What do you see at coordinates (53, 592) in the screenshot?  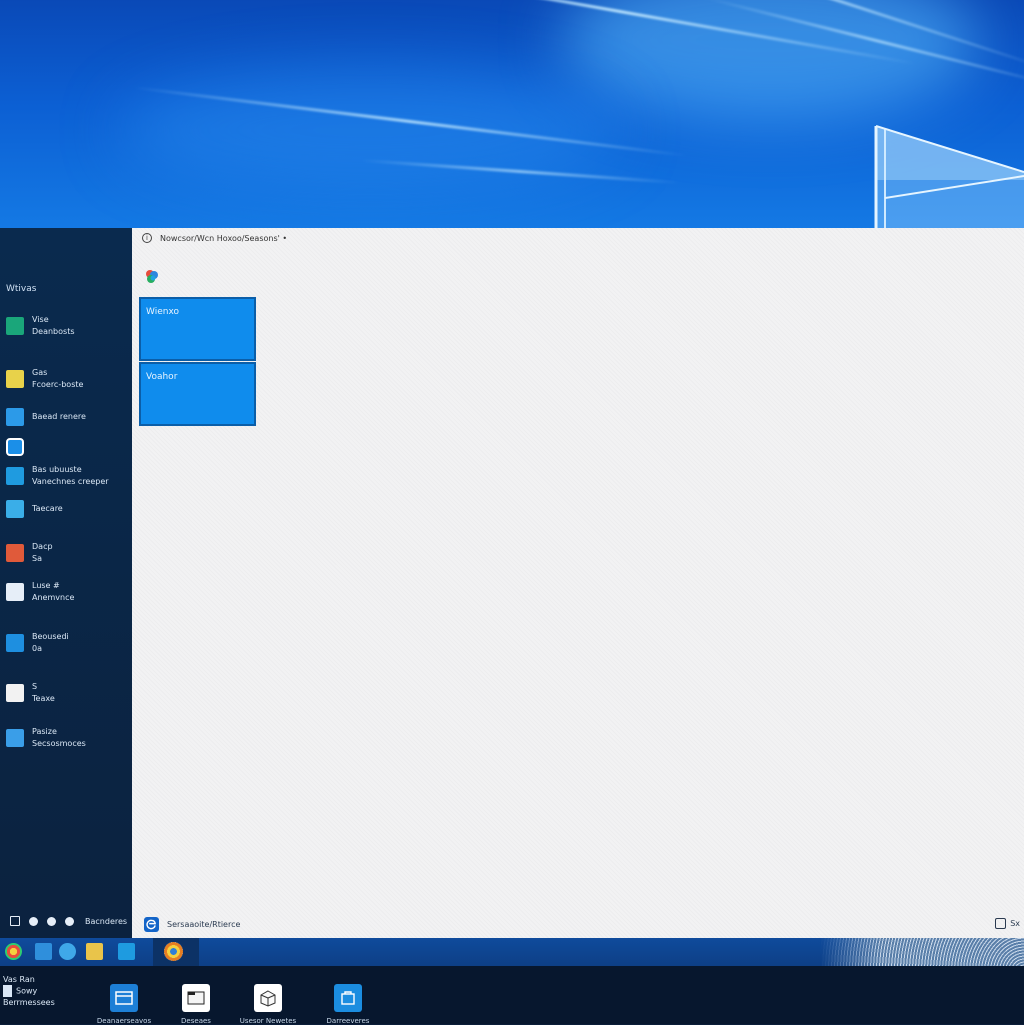 I see `app-list-label: Luse # Anemvnce` at bounding box center [53, 592].